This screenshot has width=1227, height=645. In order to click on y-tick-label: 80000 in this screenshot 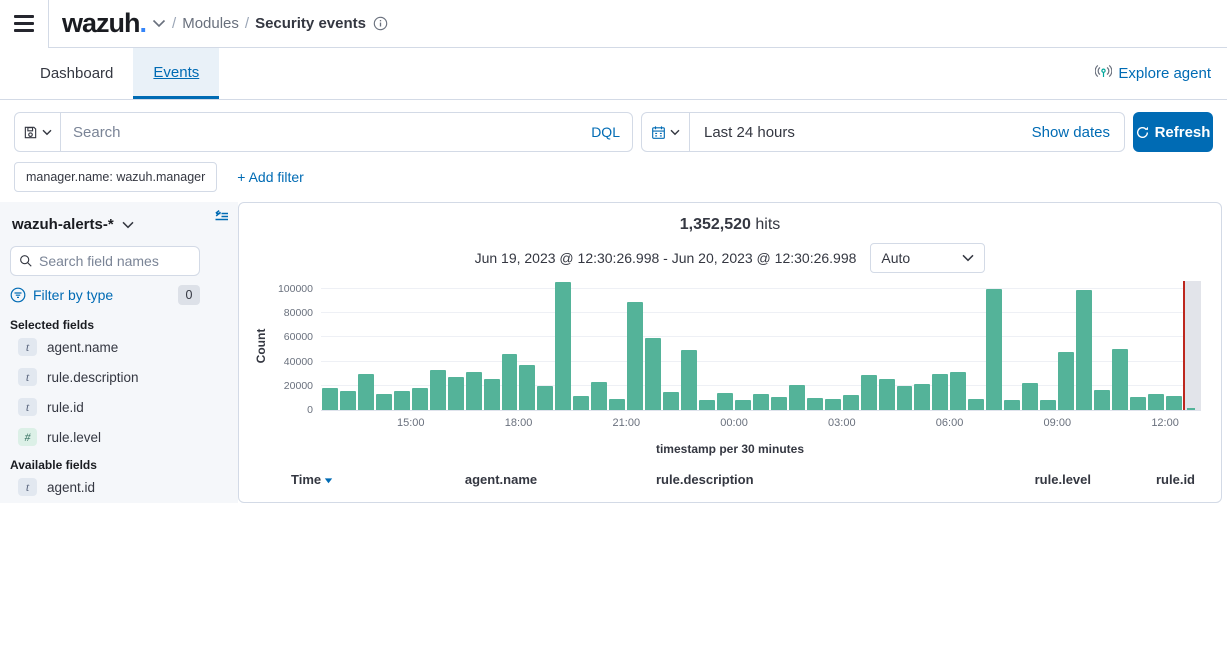, I will do `click(298, 313)`.